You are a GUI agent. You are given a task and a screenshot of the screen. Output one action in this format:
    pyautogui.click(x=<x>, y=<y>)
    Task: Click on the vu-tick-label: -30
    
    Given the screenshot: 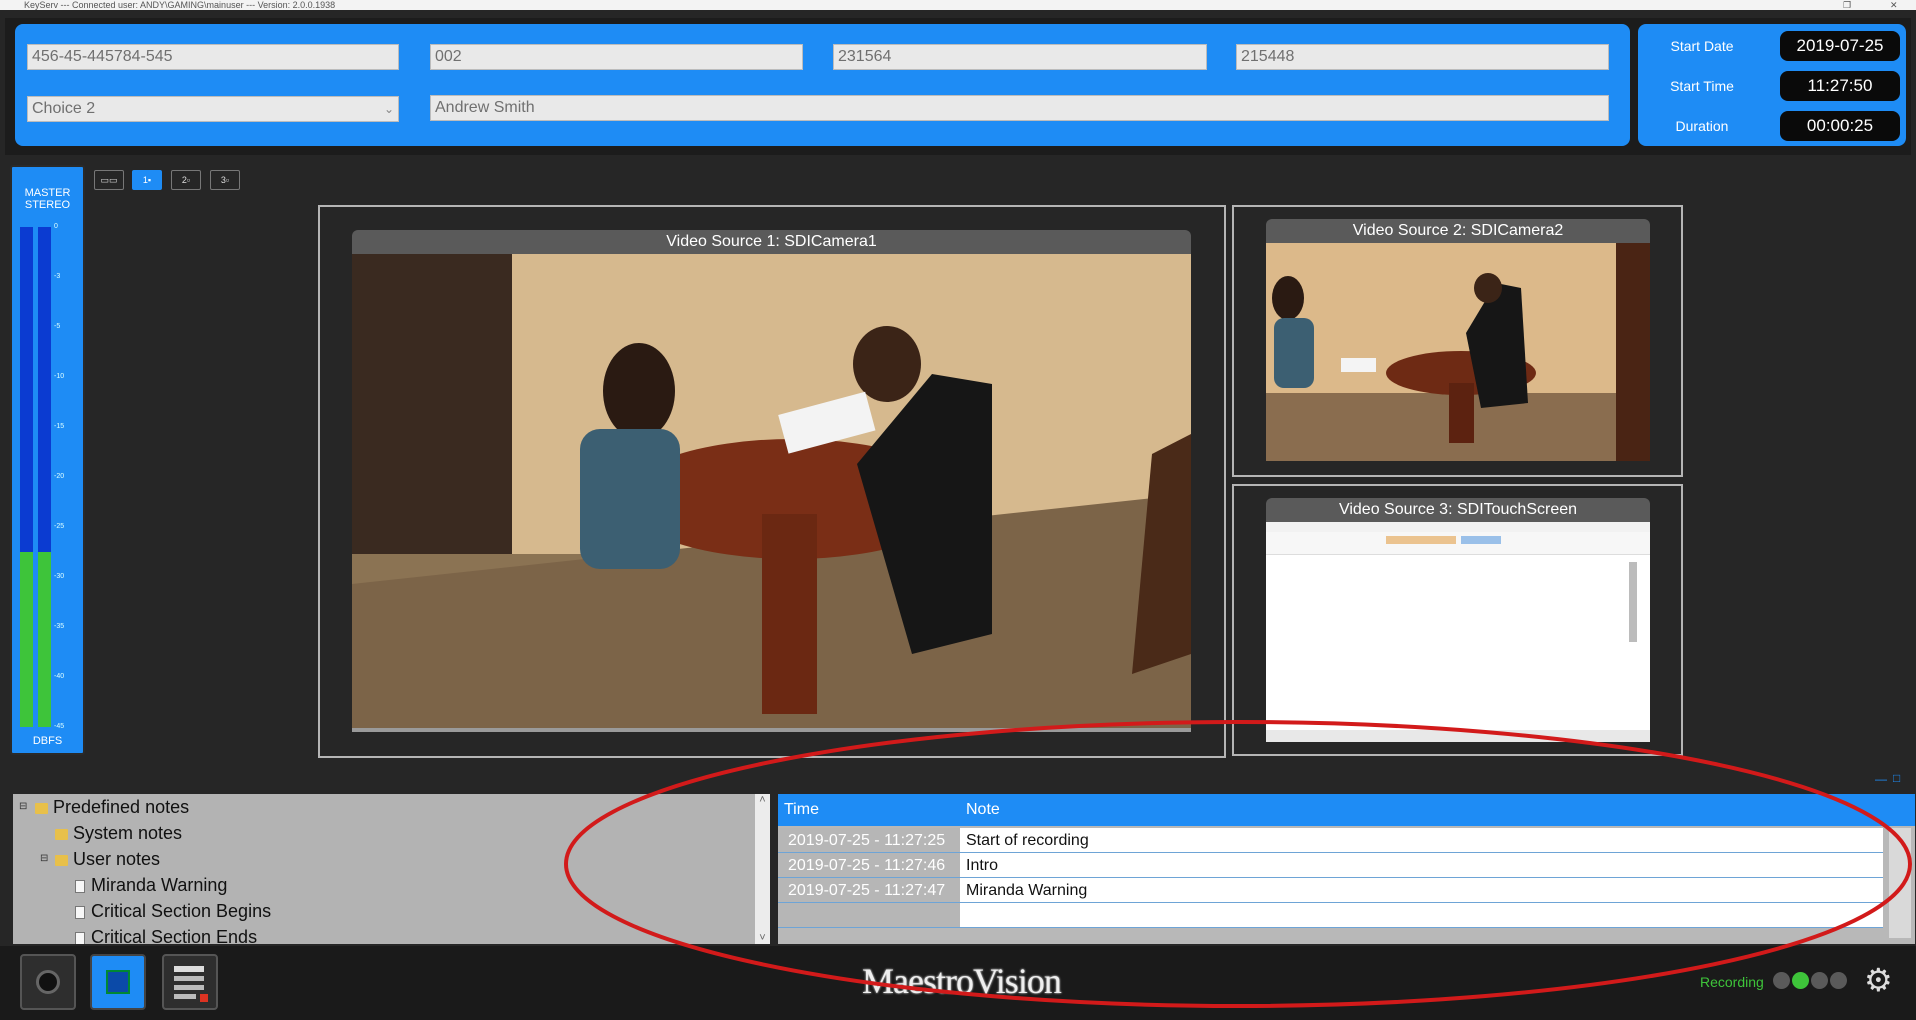 What is the action you would take?
    pyautogui.click(x=59, y=576)
    